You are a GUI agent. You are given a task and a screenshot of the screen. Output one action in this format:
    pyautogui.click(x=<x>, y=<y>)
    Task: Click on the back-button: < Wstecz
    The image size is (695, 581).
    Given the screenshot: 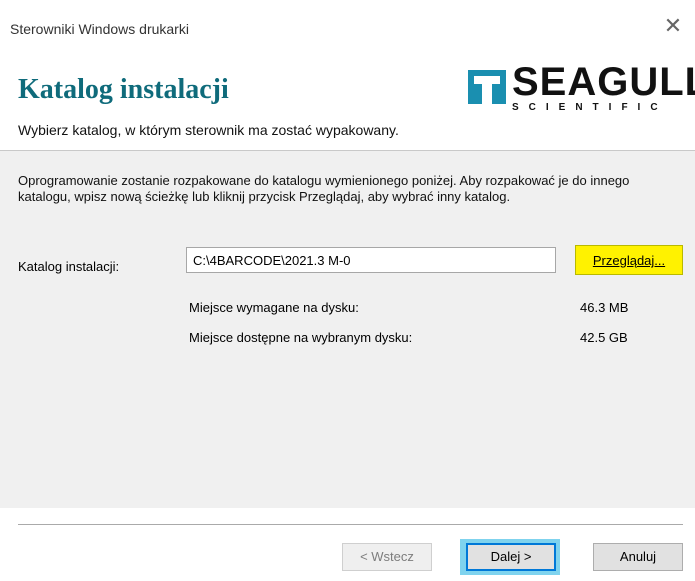 What is the action you would take?
    pyautogui.click(x=387, y=557)
    